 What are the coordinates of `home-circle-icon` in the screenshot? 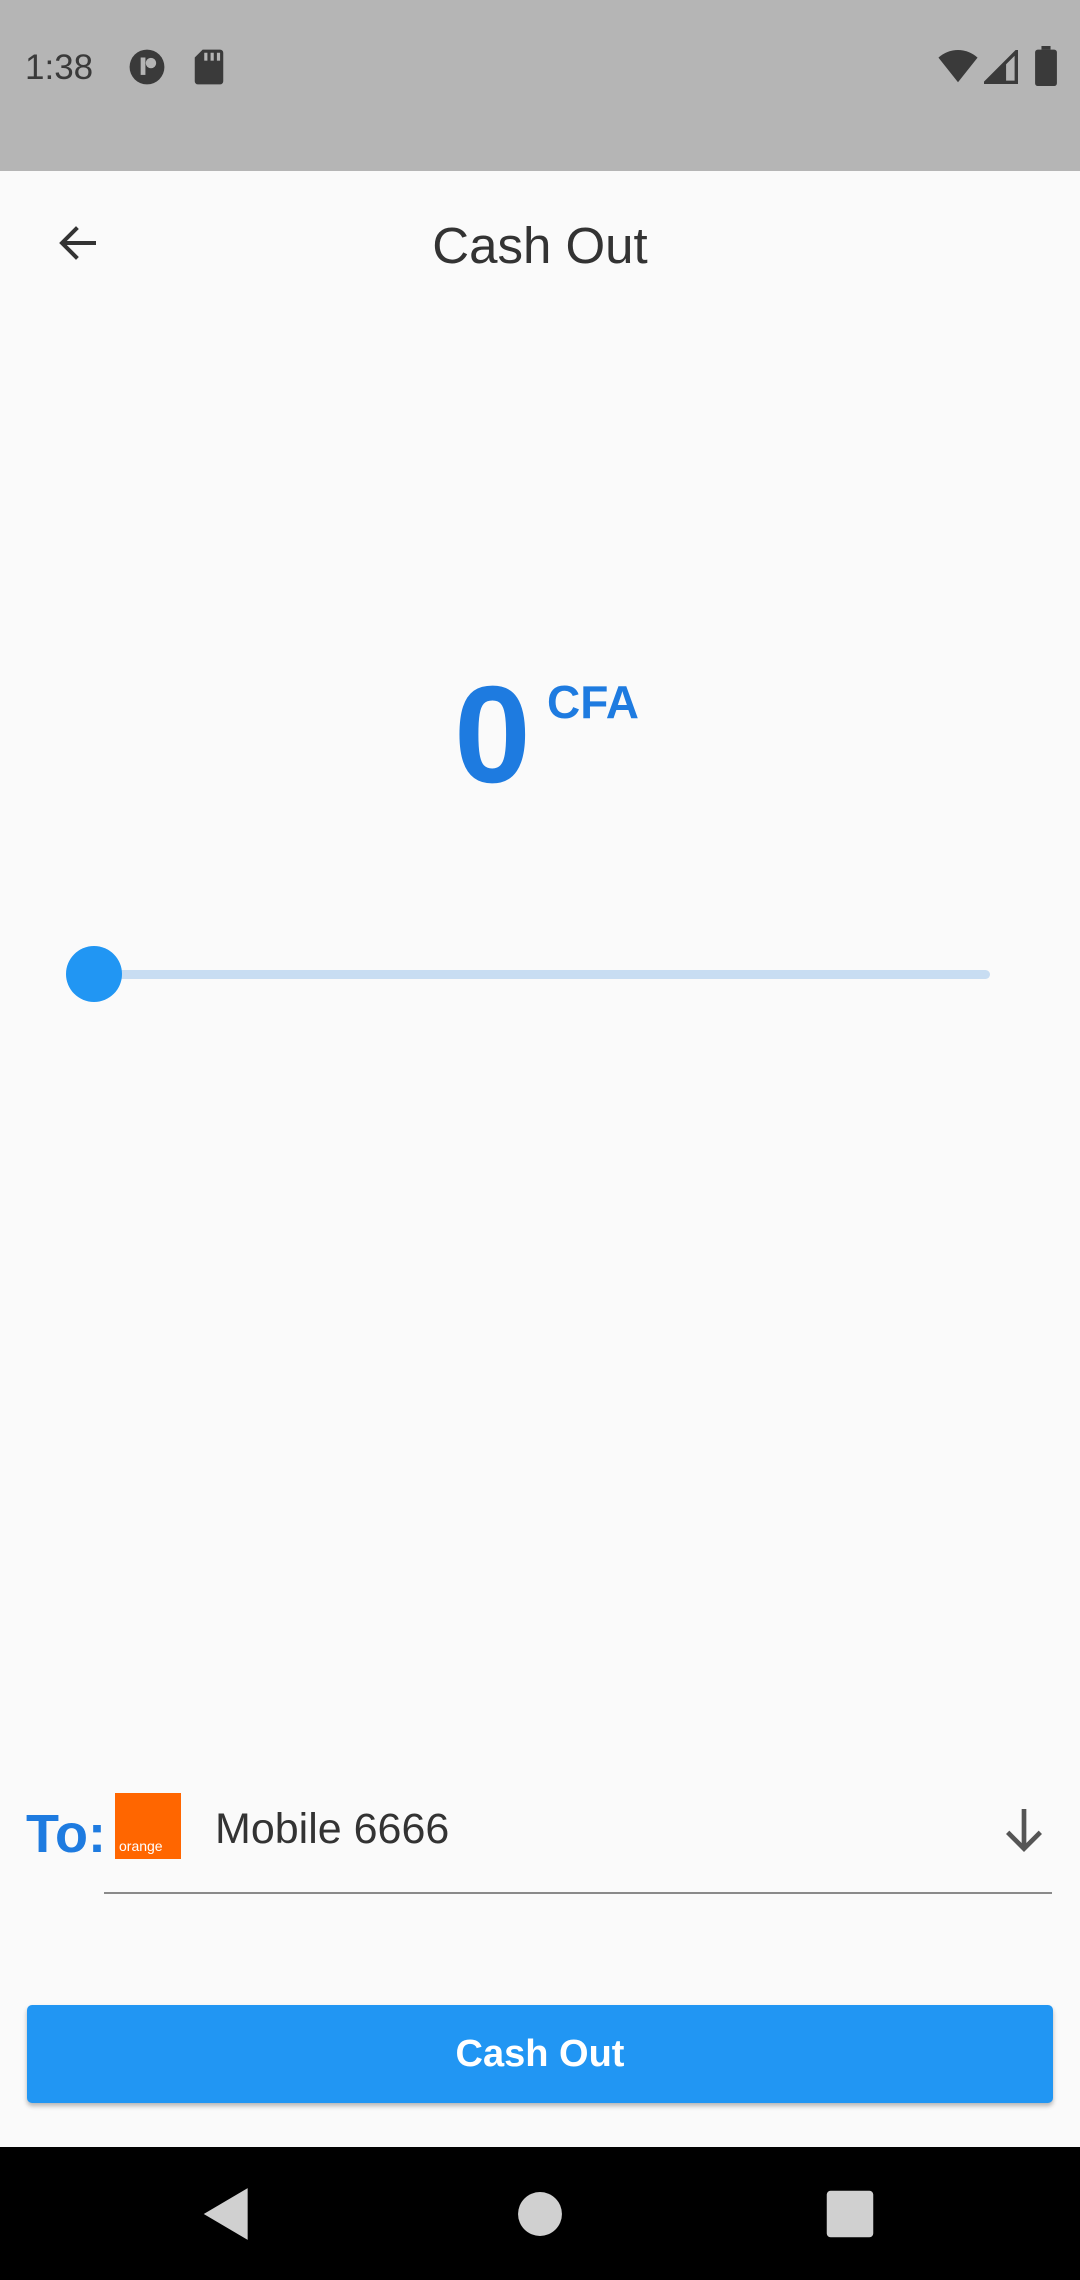 It's located at (540, 2214).